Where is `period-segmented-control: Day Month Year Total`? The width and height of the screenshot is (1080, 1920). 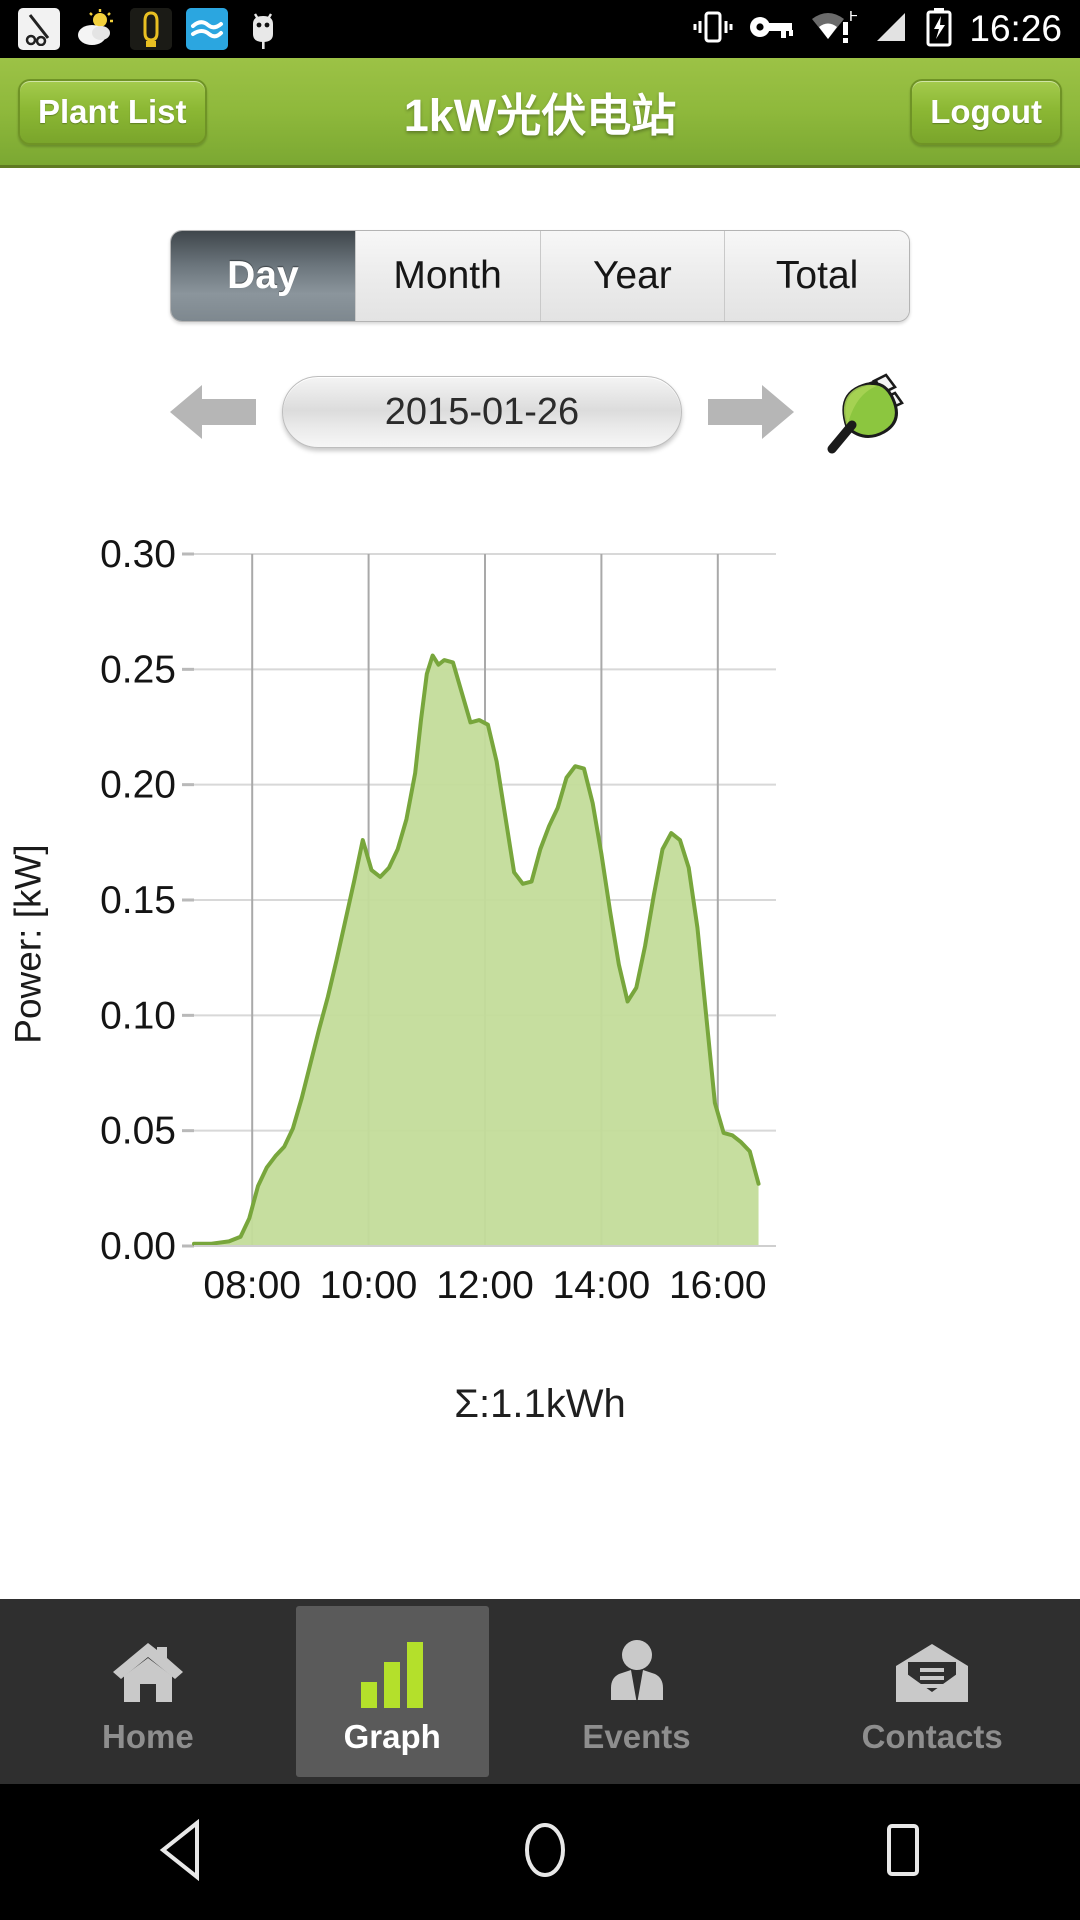
period-segmented-control: Day Month Year Total is located at coordinates (540, 276).